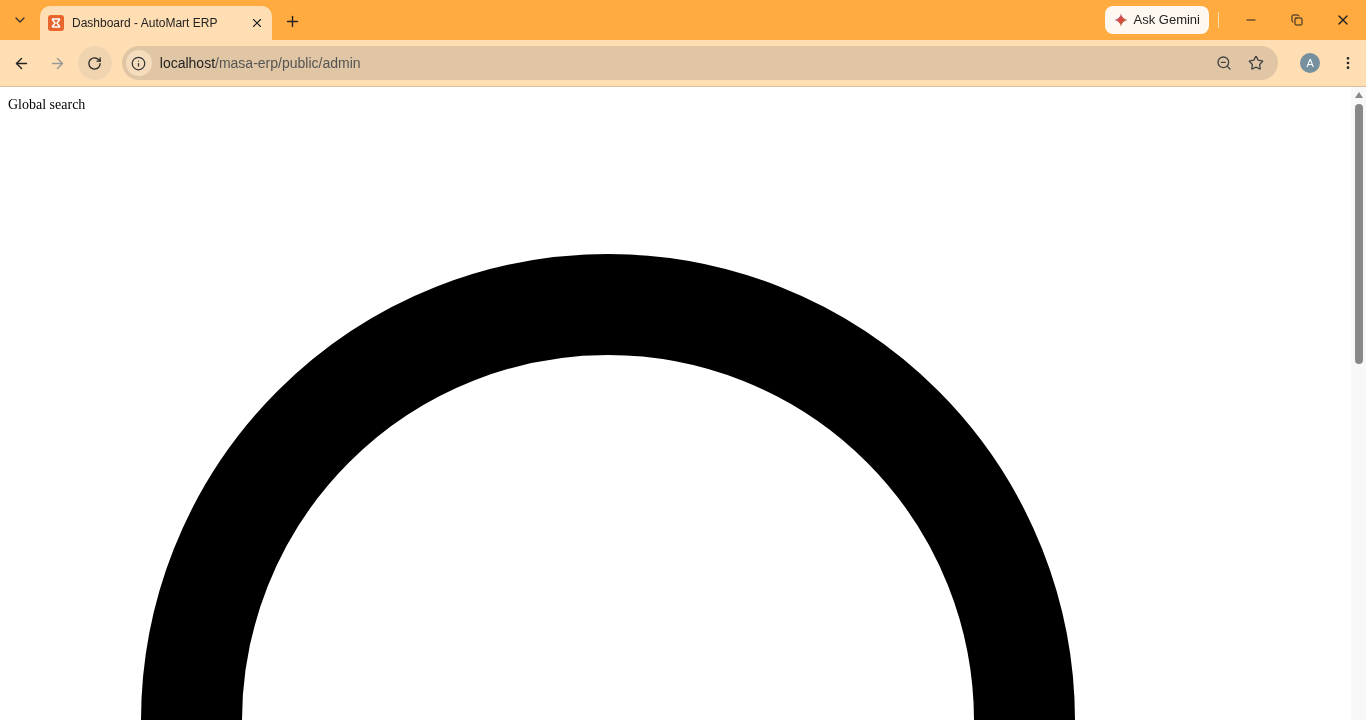 The height and width of the screenshot is (720, 1366). What do you see at coordinates (1224, 63) in the screenshot?
I see `zoom-out-icon` at bounding box center [1224, 63].